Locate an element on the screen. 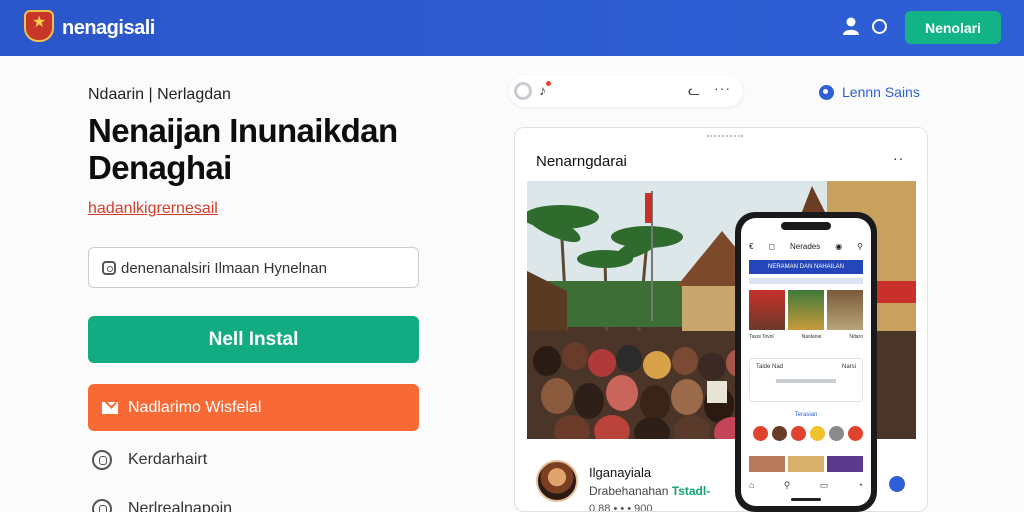 The height and width of the screenshot is (512, 1024). notification-dot is located at coordinates (548, 83).